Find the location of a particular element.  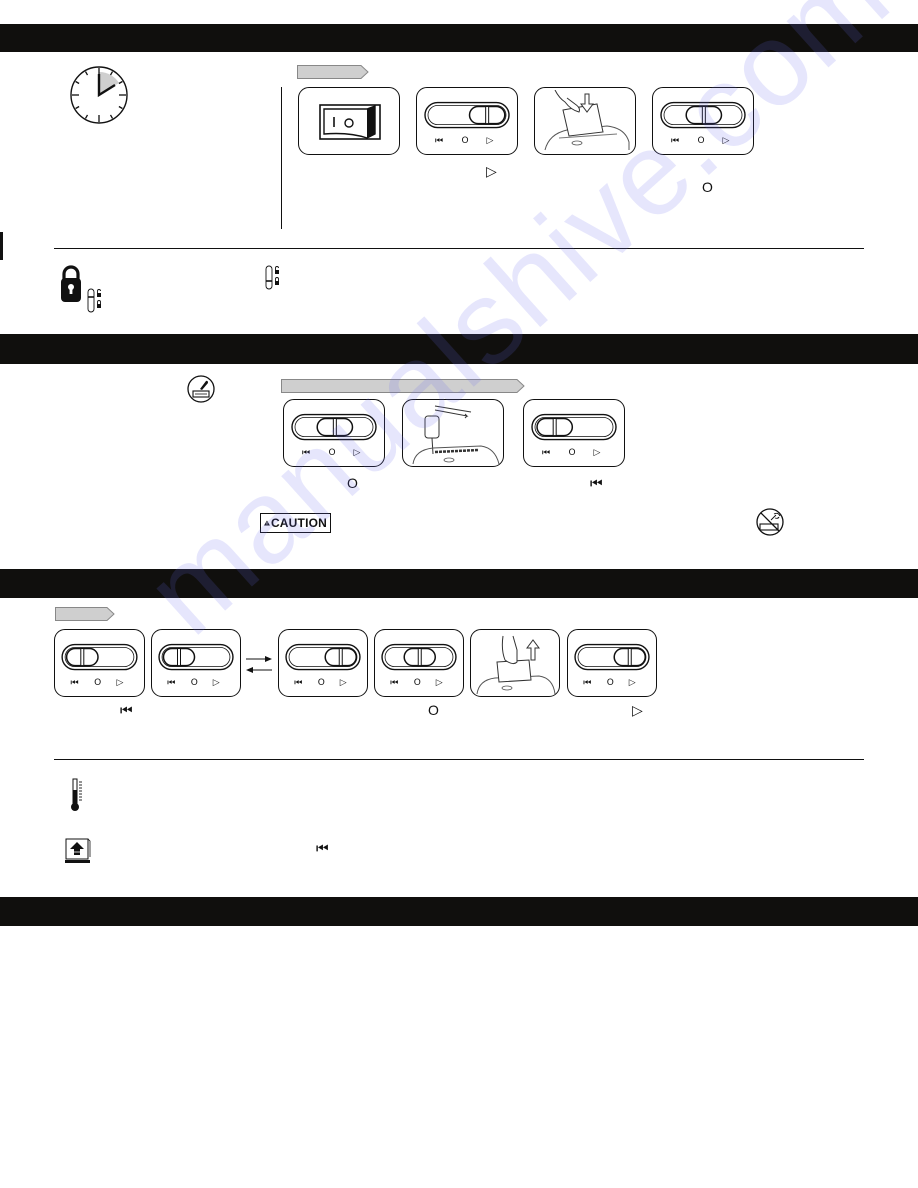

caution-label: CAUTION is located at coordinates (295, 523).